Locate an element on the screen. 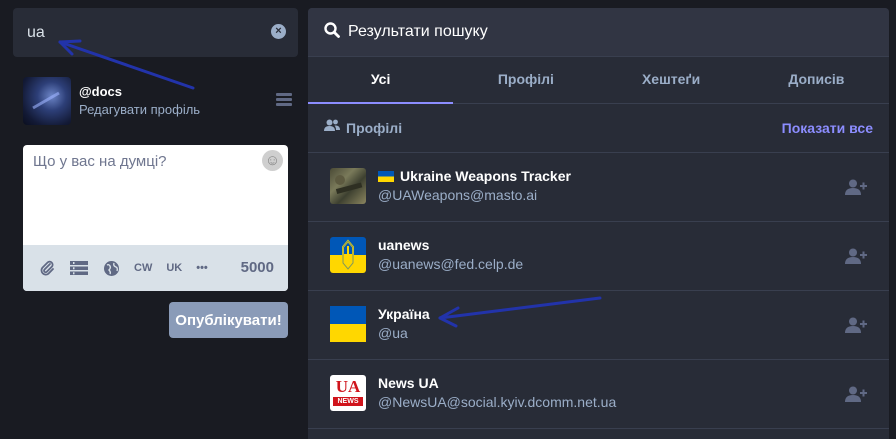  character-counter: 5000 is located at coordinates (257, 267).